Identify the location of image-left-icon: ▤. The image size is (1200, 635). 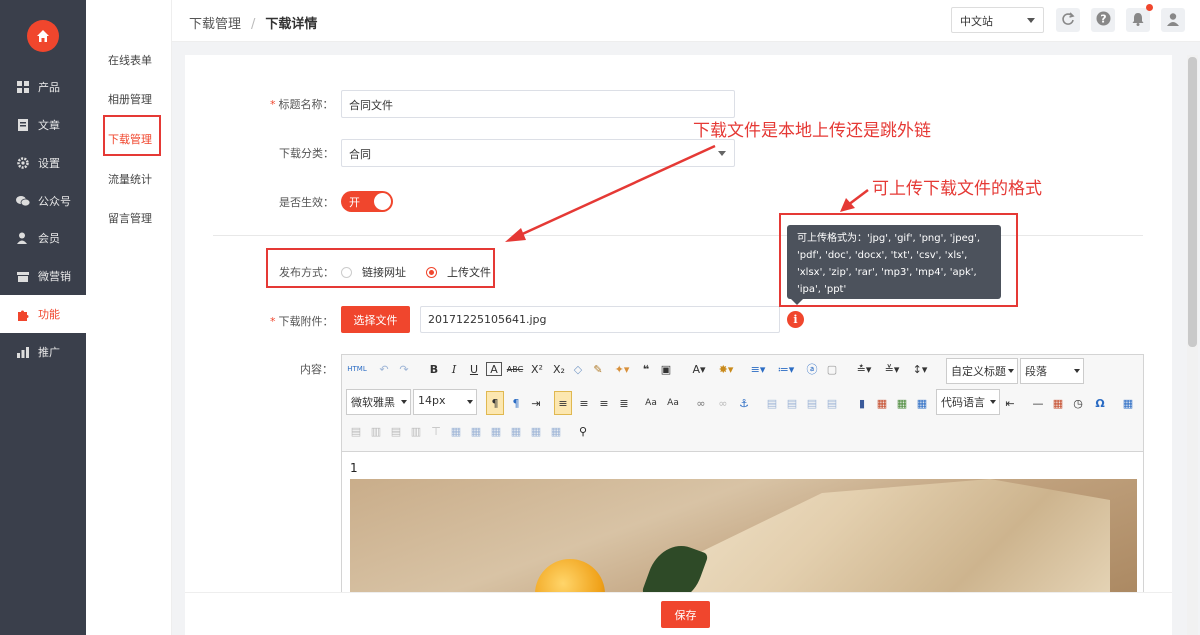
(772, 403).